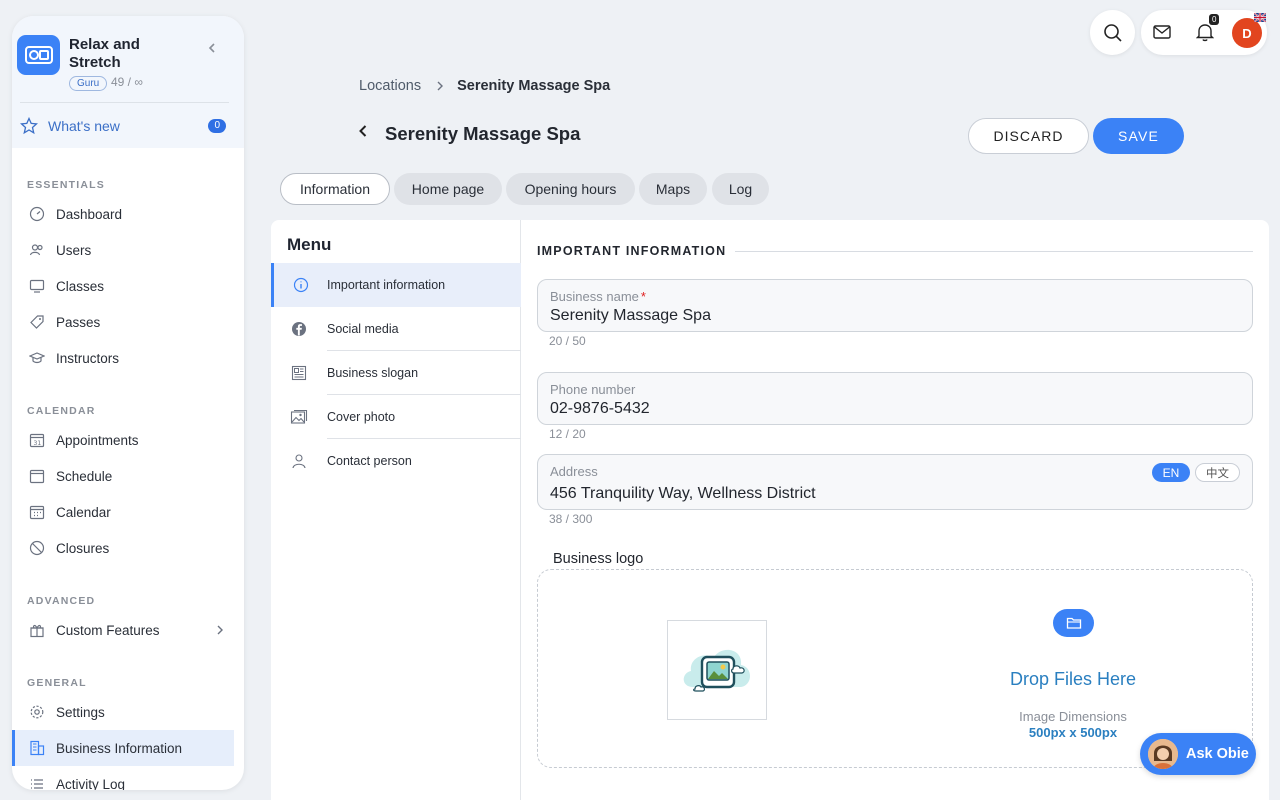  Describe the element at coordinates (643, 296) in the screenshot. I see `required-marker: *` at that location.